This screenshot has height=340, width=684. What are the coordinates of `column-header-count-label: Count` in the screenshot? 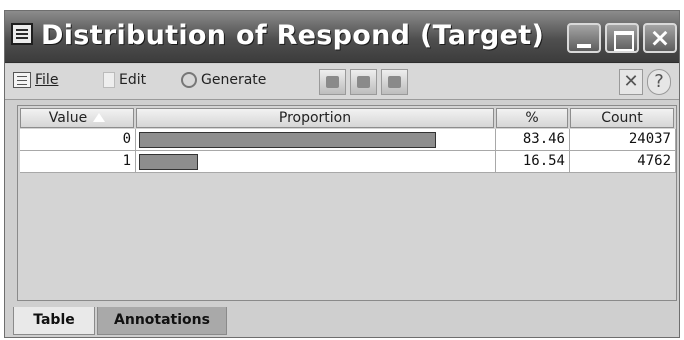 It's located at (622, 118).